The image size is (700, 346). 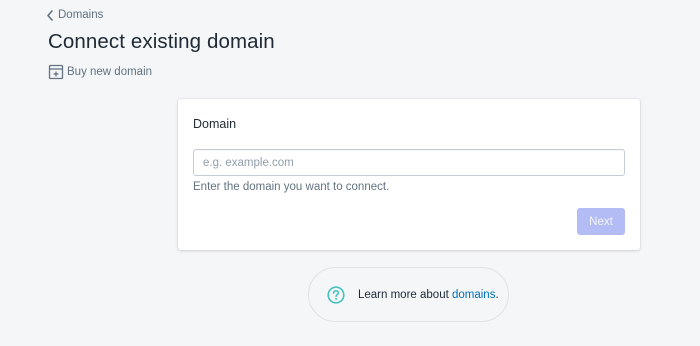 What do you see at coordinates (291, 187) in the screenshot?
I see `domain-help-text: Enter the domain you want to connect.` at bounding box center [291, 187].